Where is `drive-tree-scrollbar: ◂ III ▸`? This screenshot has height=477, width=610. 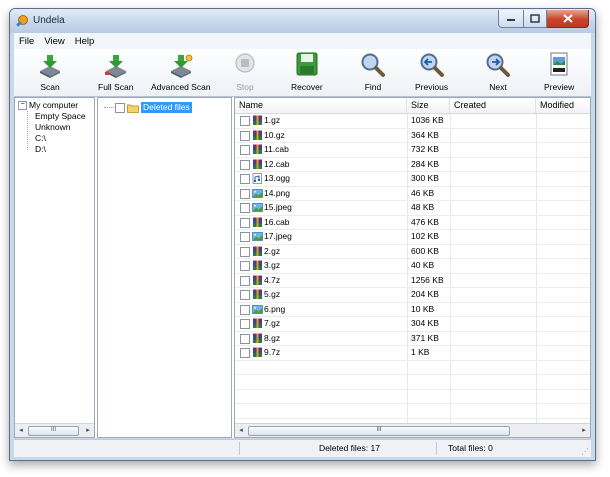 drive-tree-scrollbar: ◂ III ▸ is located at coordinates (54, 430).